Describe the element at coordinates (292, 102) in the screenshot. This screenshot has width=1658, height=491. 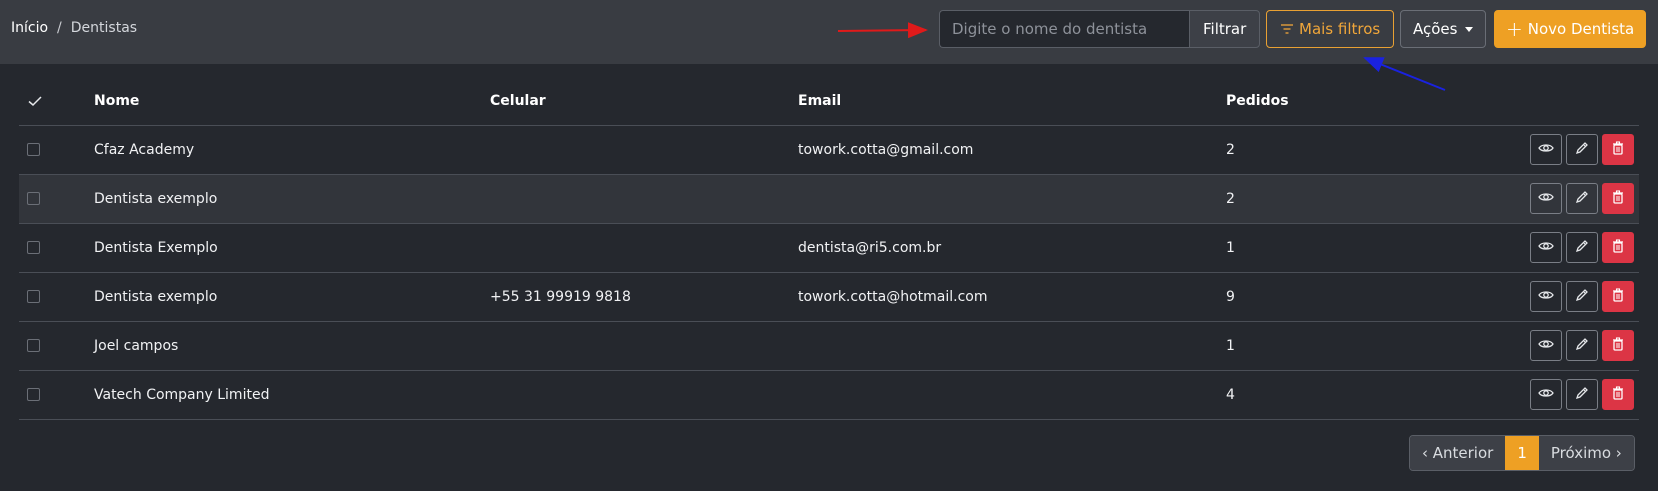
I see `header-nome: Nome` at that location.